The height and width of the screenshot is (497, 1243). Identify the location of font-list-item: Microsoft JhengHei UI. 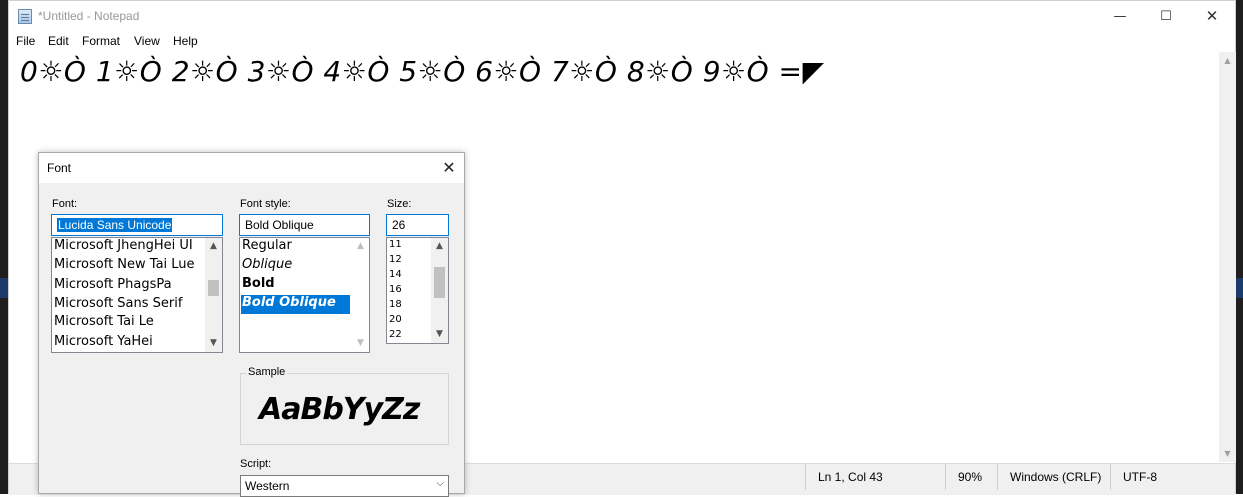
(123, 245).